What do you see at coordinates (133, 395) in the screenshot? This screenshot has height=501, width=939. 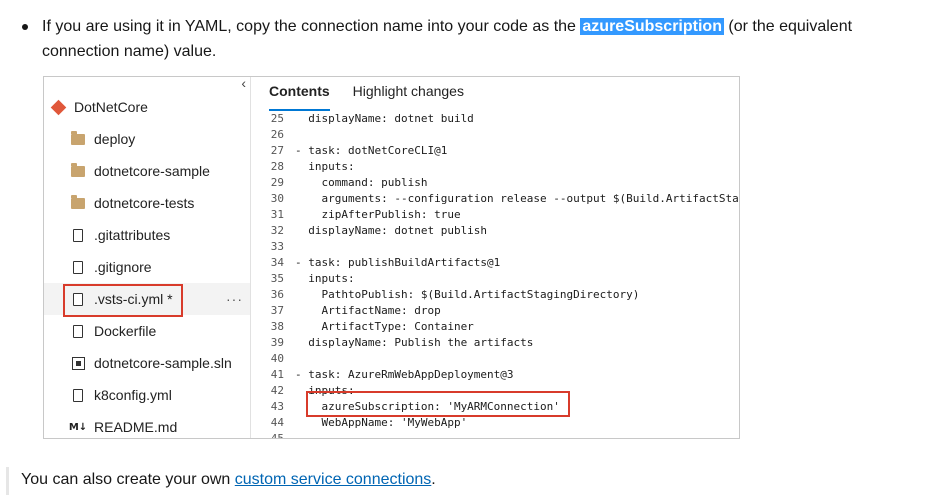 I see `tree-item-label: k8config.yml` at bounding box center [133, 395].